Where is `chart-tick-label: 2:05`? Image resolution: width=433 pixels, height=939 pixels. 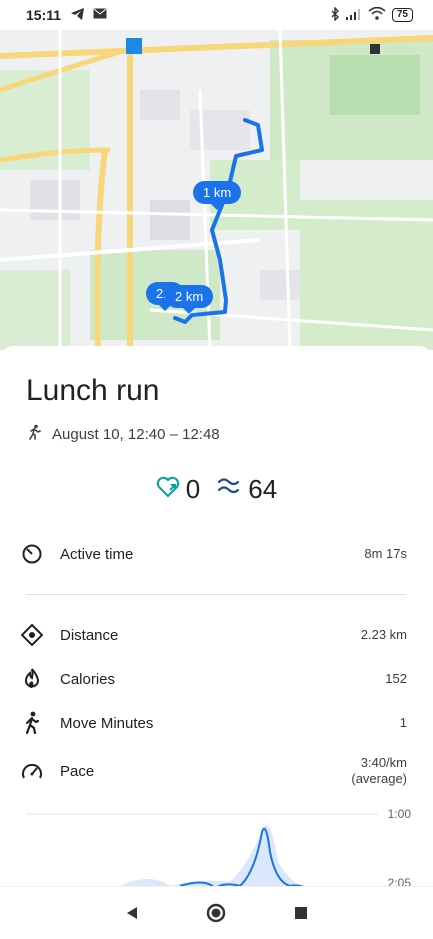 chart-tick-label: 2:05 is located at coordinates (399, 881).